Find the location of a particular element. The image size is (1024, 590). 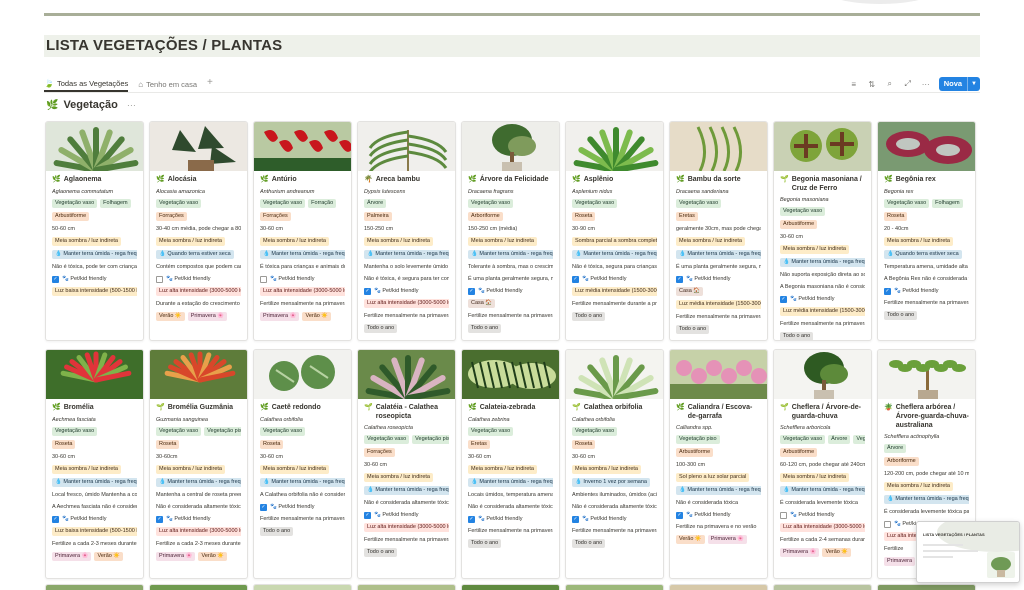

season-tags: Verão ☀️ Primavera 🌸 is located at coordinates (198, 316).